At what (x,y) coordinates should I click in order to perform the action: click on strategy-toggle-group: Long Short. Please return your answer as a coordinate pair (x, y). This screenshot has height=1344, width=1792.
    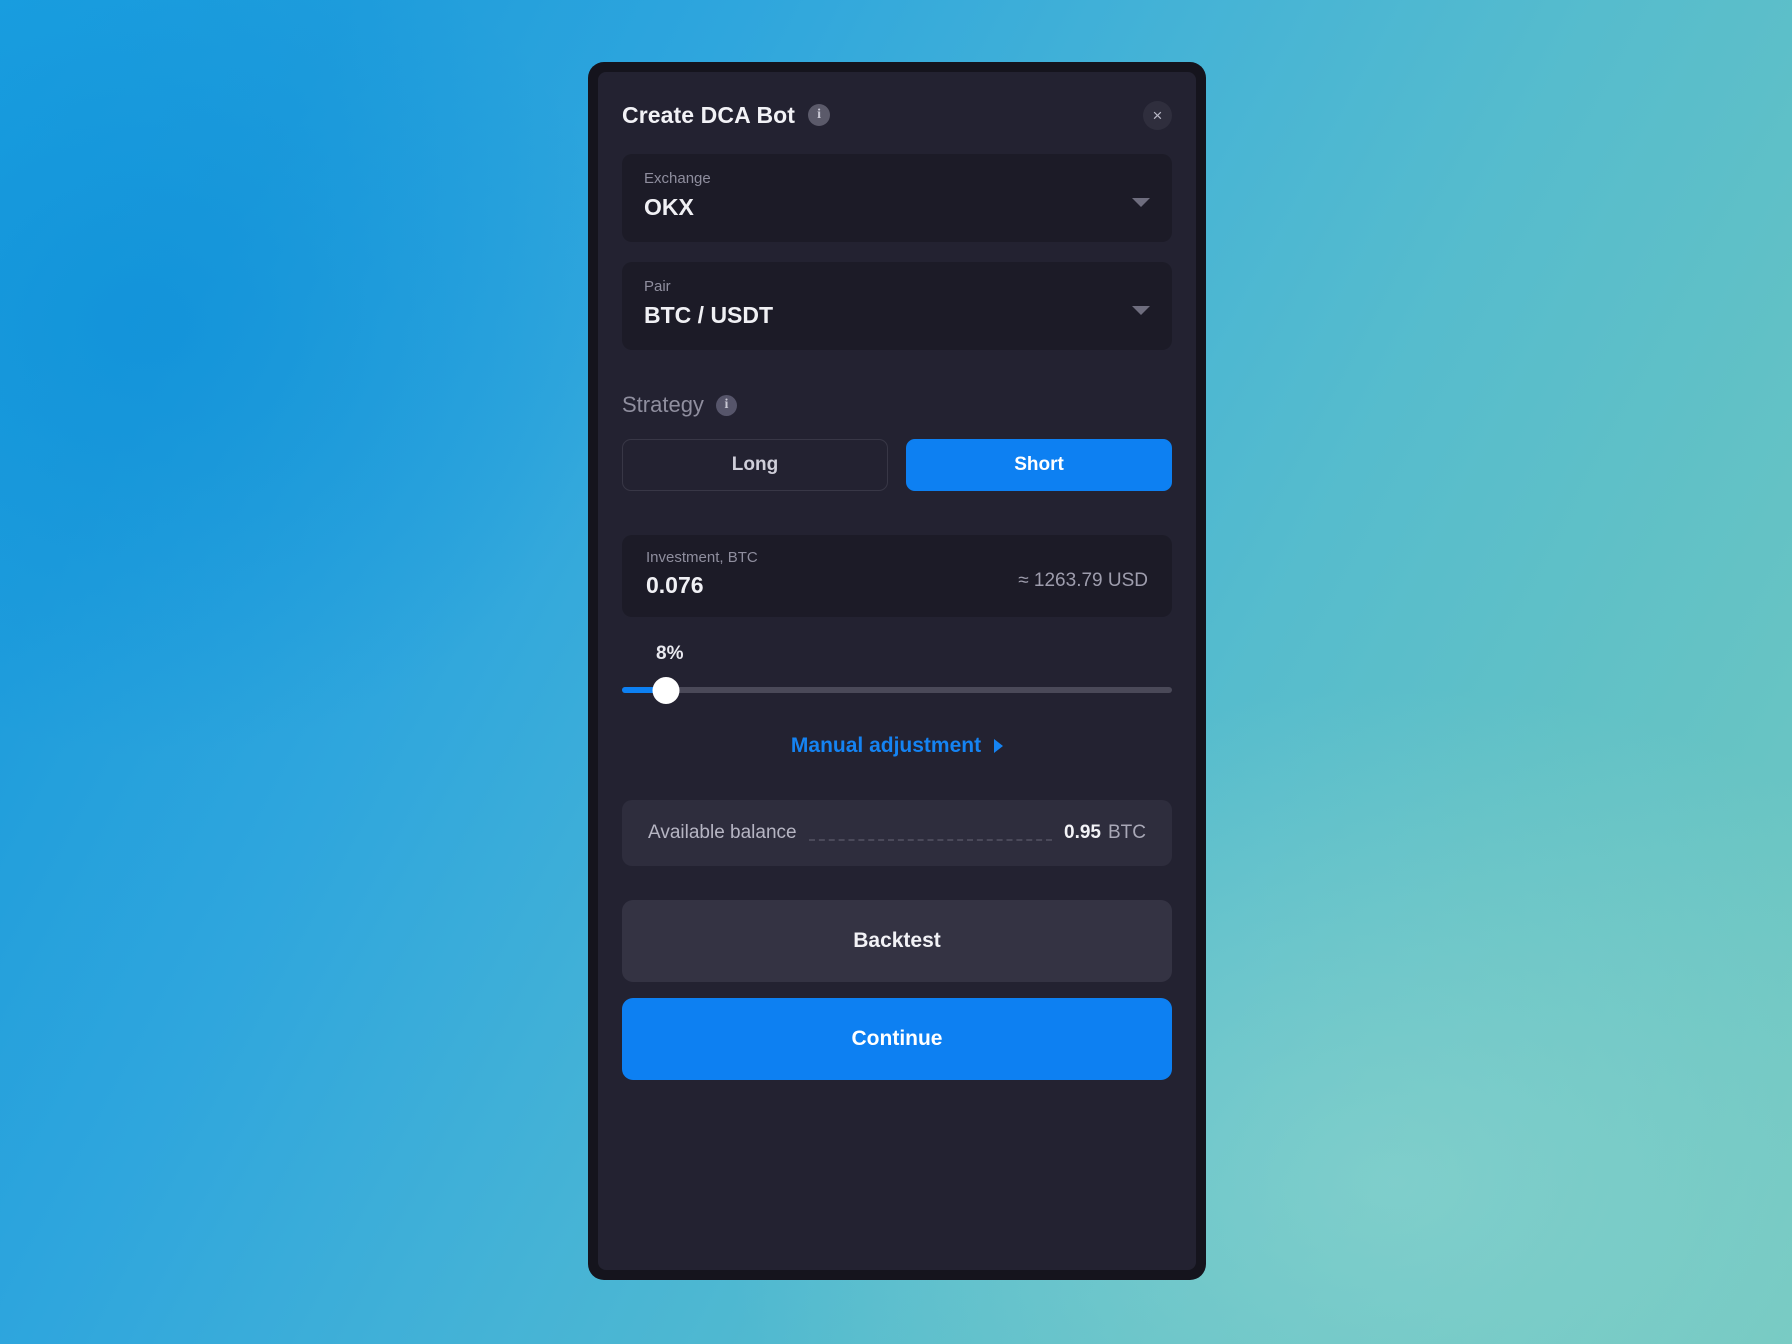
    Looking at the image, I should click on (897, 465).